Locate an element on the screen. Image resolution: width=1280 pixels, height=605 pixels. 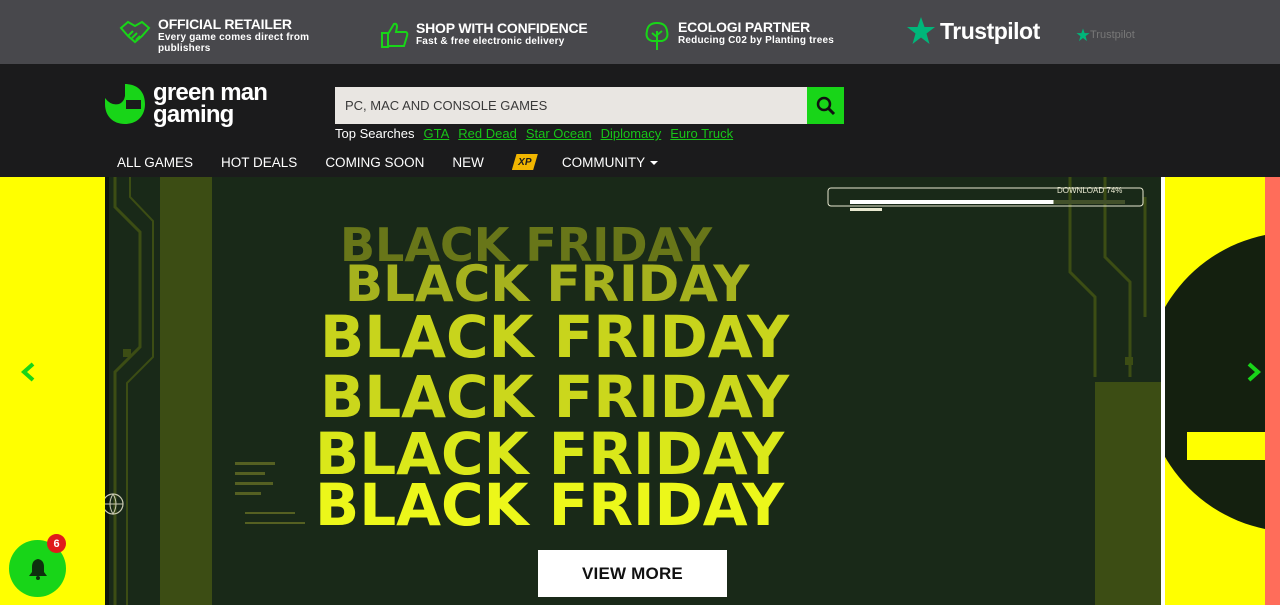
download-label: DOWNLOAD 74% is located at coordinates (1090, 190).